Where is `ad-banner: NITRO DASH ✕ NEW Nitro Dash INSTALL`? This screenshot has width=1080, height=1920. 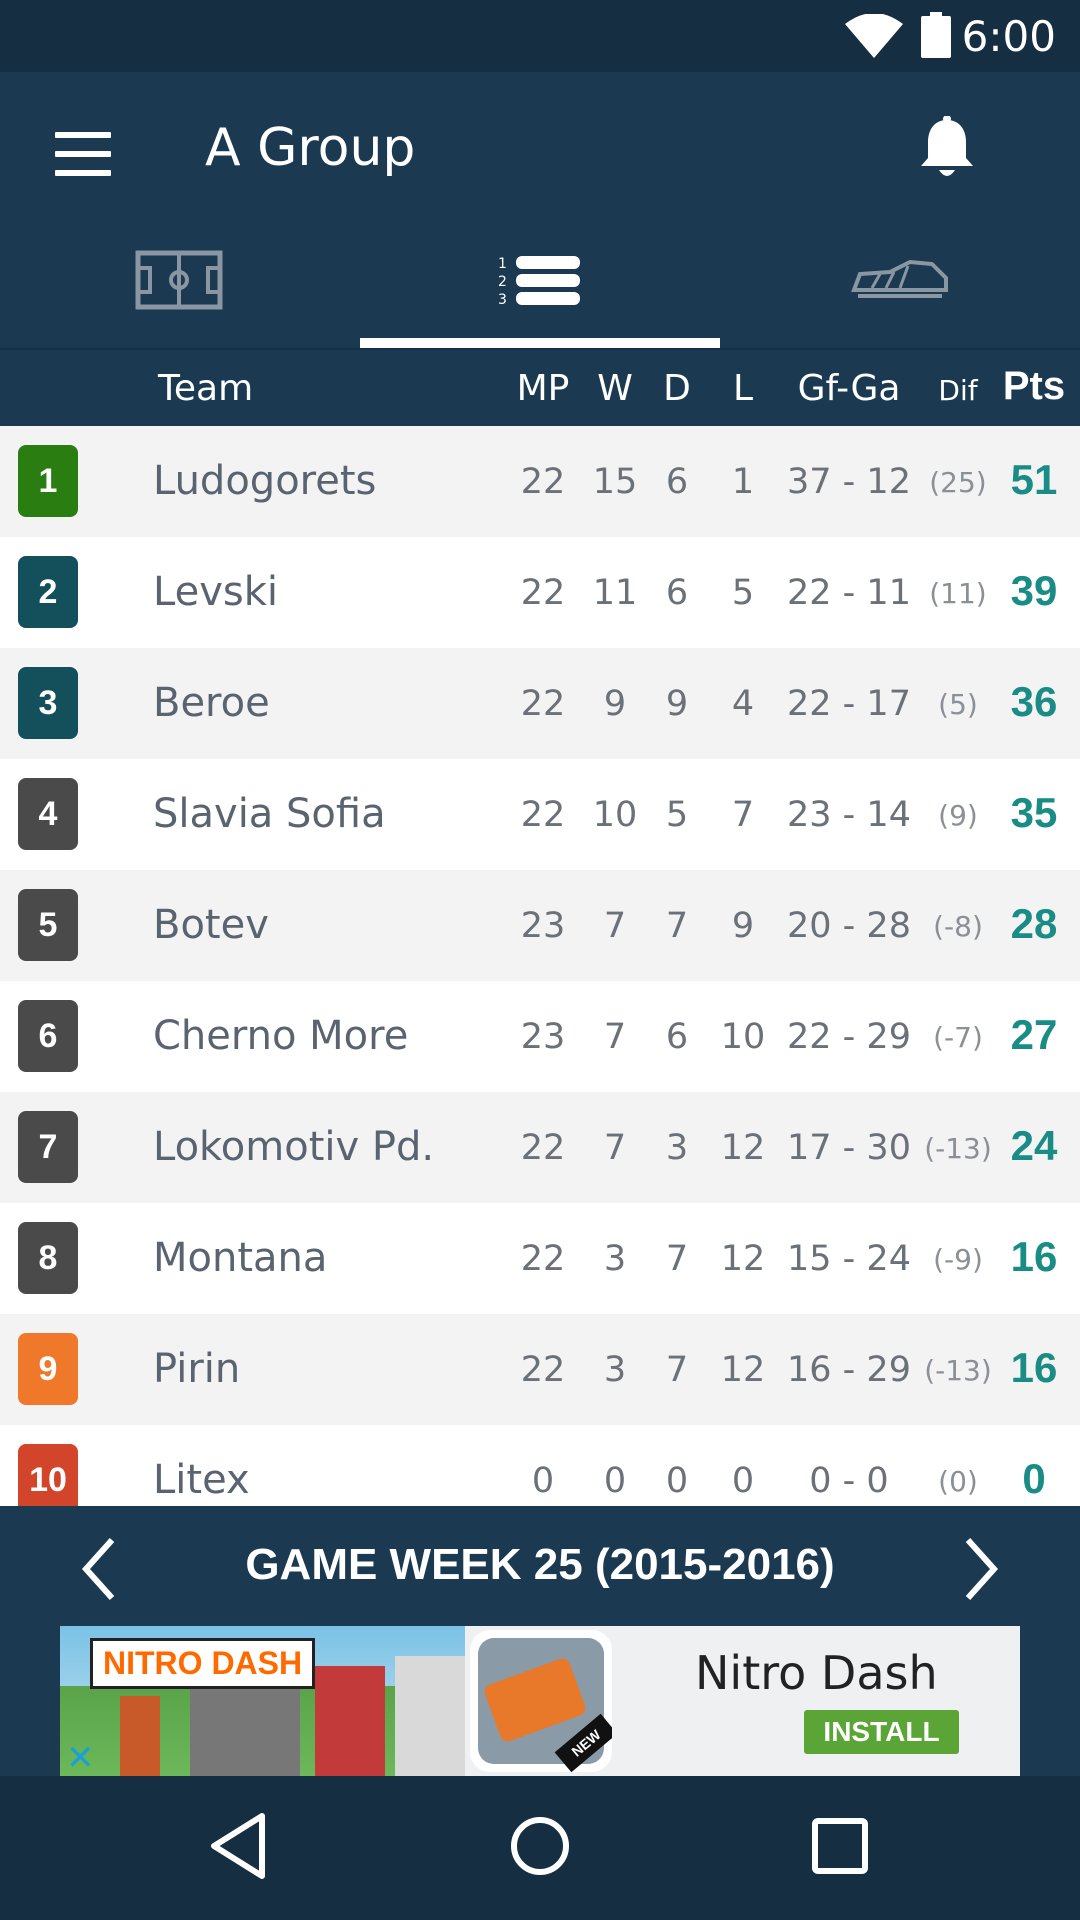 ad-banner: NITRO DASH ✕ NEW Nitro Dash INSTALL is located at coordinates (540, 1701).